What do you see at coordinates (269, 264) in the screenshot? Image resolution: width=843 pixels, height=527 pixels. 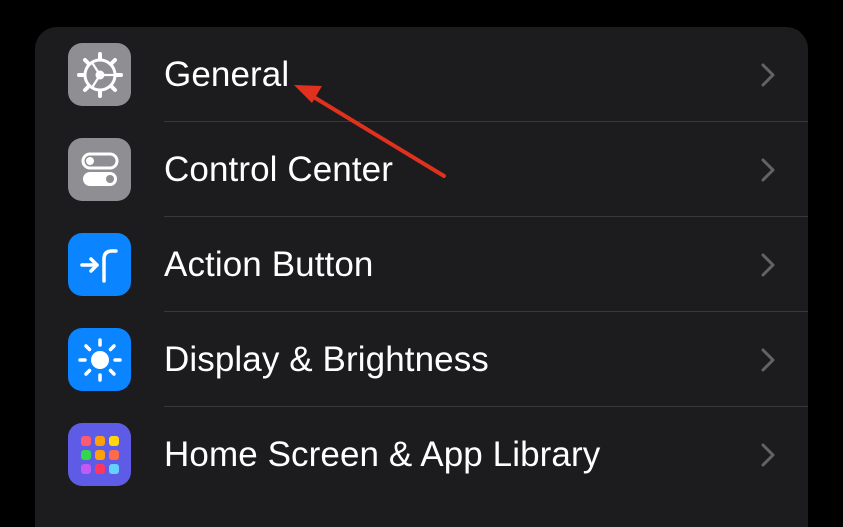 I see `settings-item-label: Action Button` at bounding box center [269, 264].